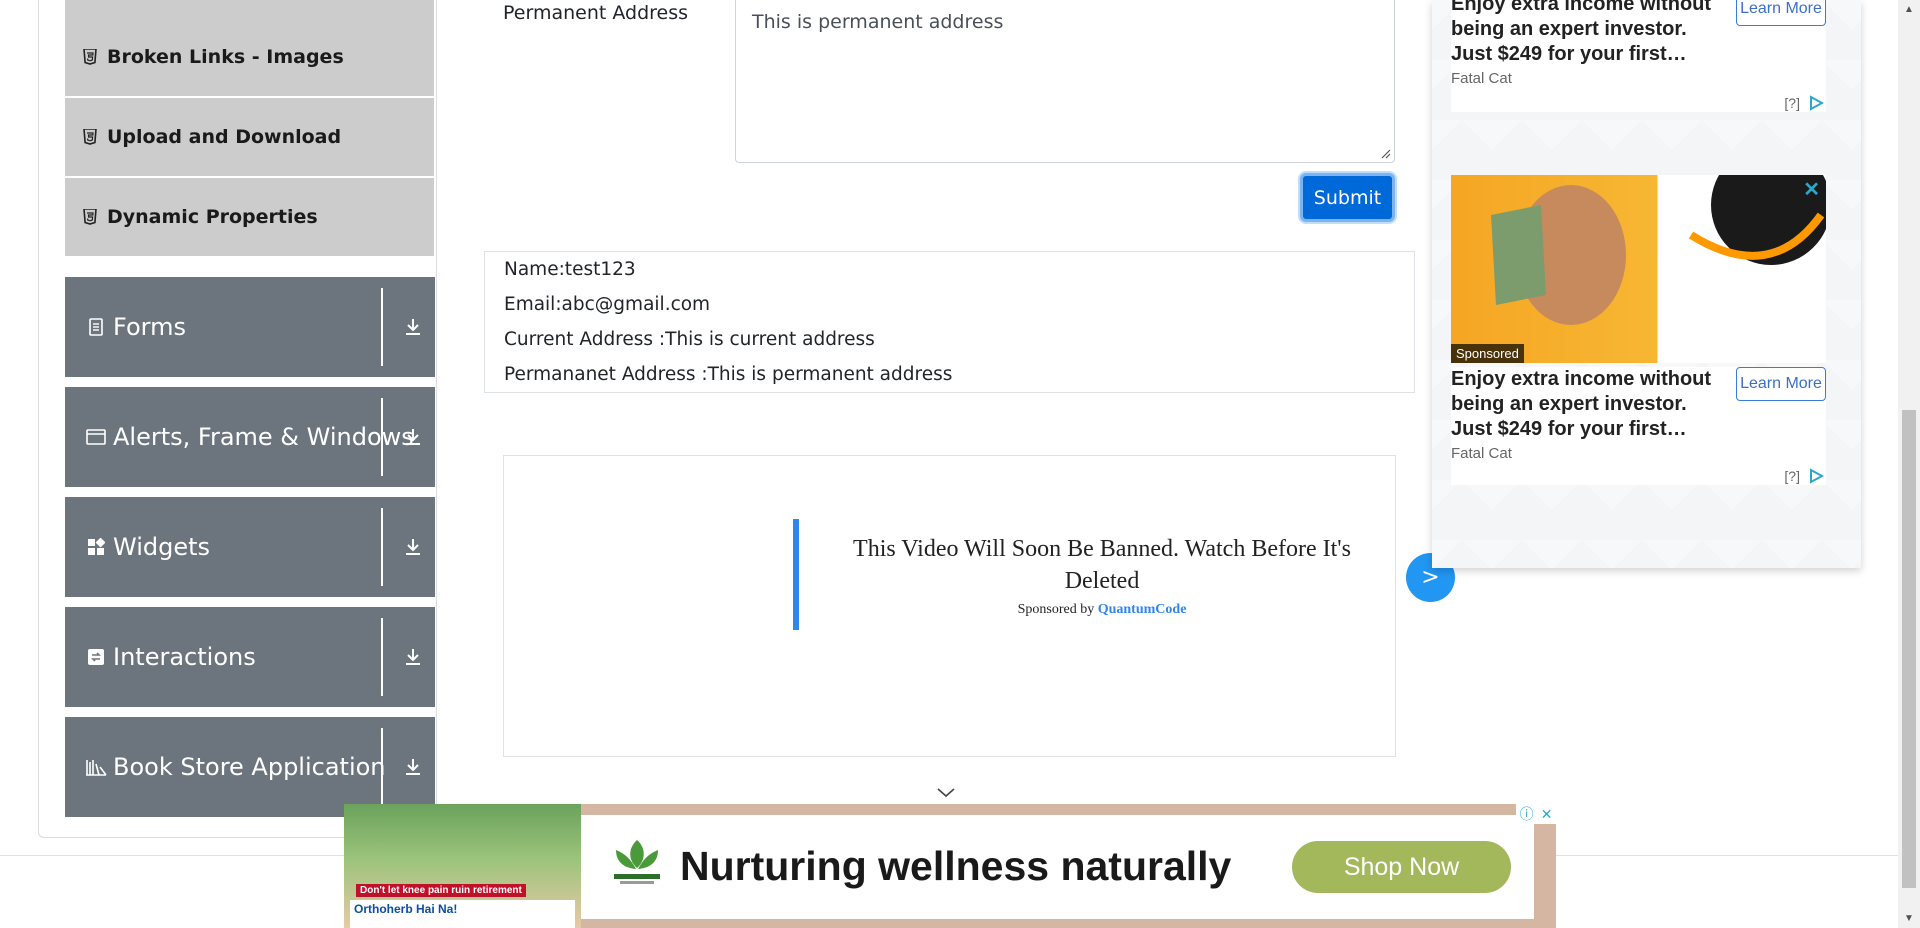 This screenshot has width=1920, height=928. I want to click on ad-sponsor-link: QuantumCode, so click(1142, 609).